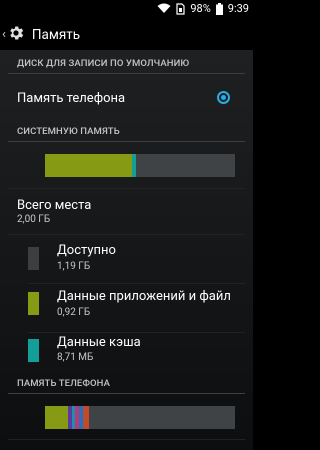  I want to click on row-divider, so click(126, 439).